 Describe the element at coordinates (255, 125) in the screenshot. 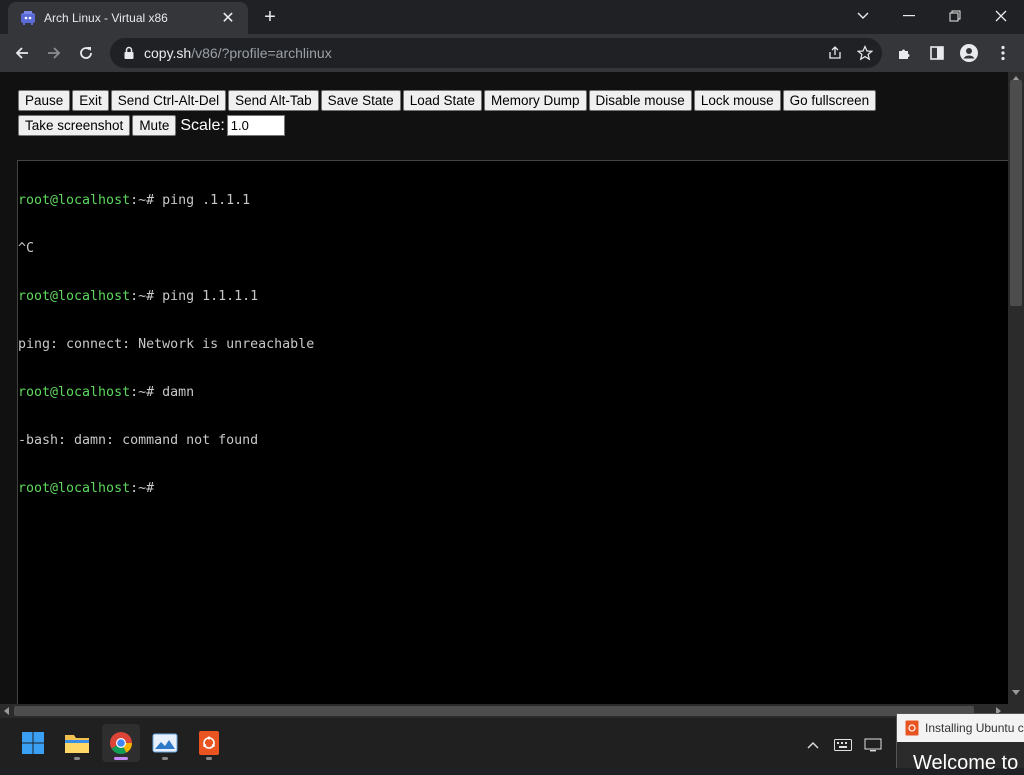

I see `scale-input` at that location.